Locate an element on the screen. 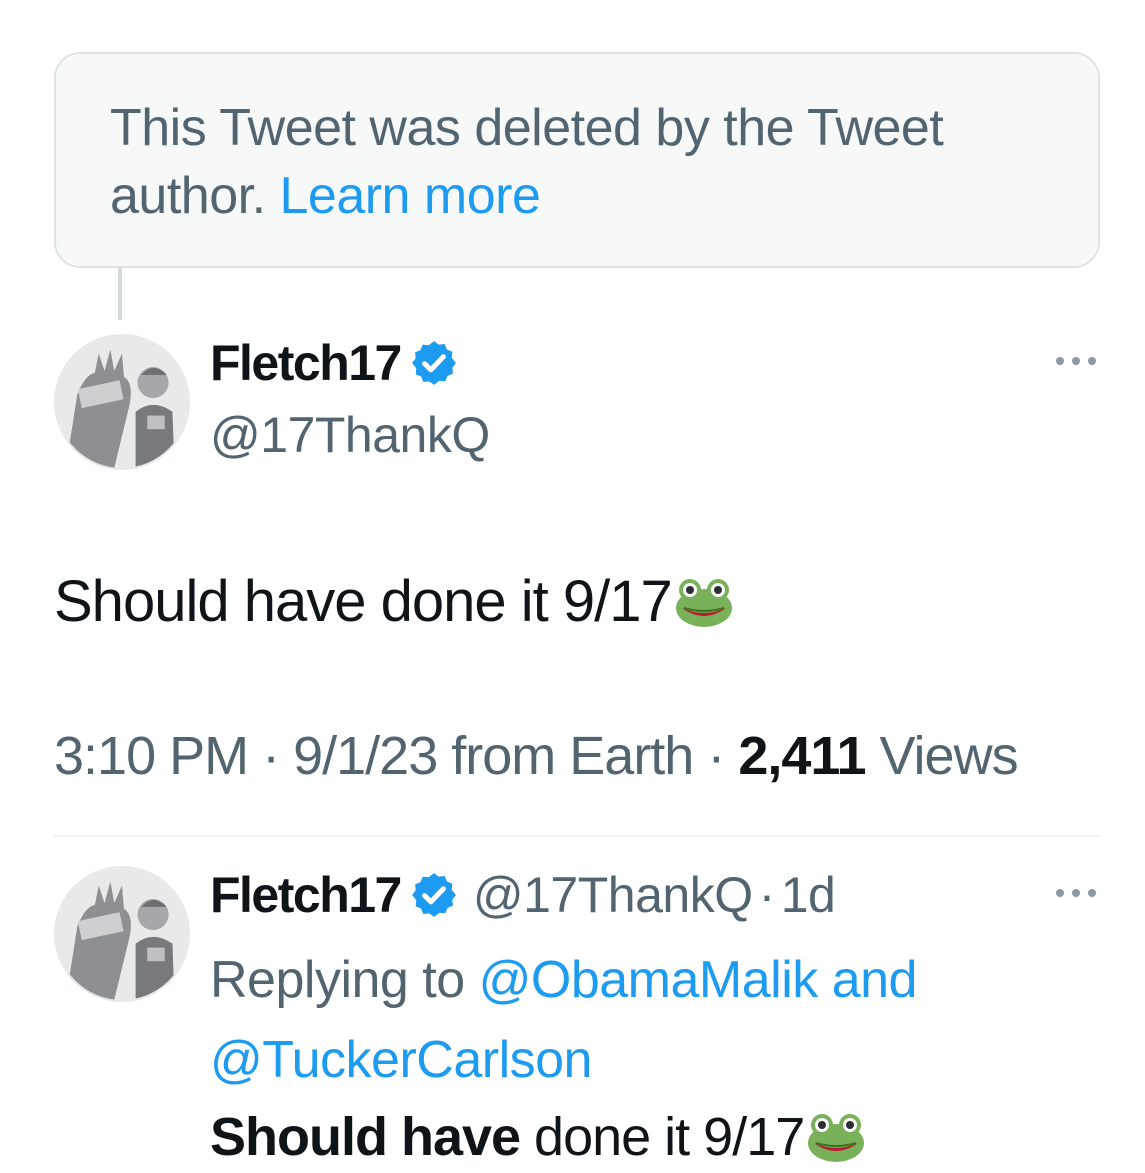 The image size is (1145, 1173). replying-conjunction: and is located at coordinates (875, 980).